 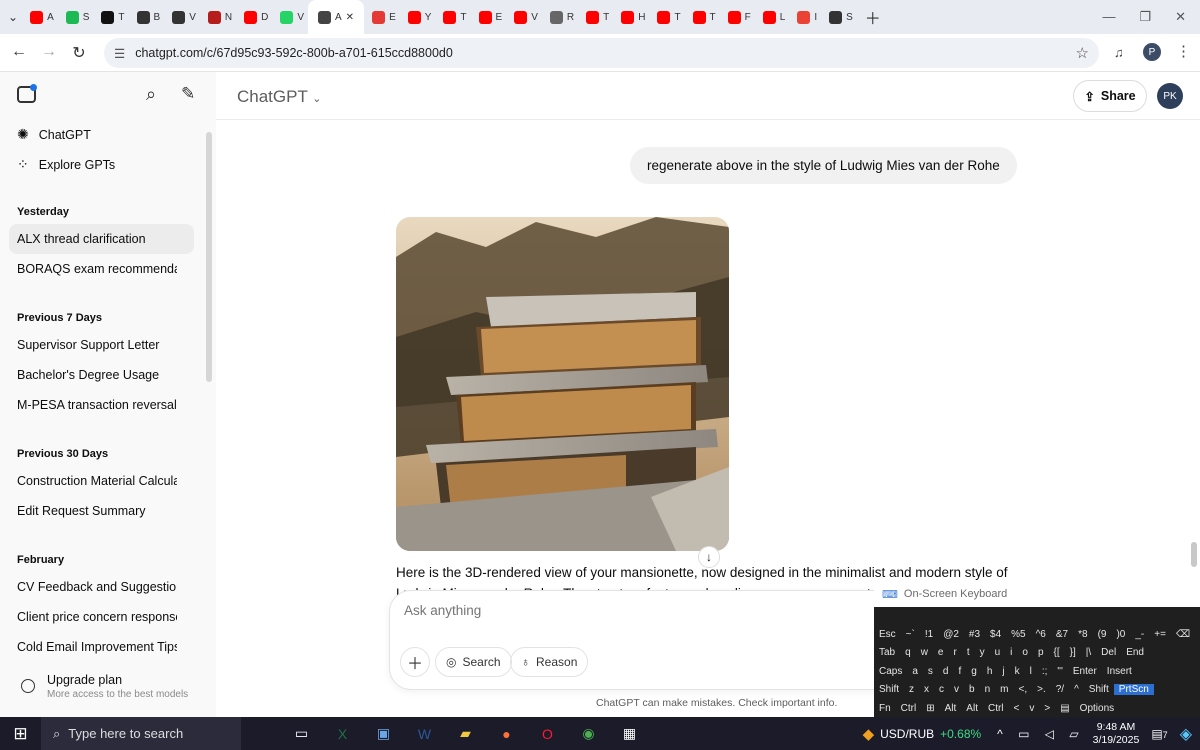 What do you see at coordinates (254, 17) in the screenshot?
I see `browser-tab: D` at bounding box center [254, 17].